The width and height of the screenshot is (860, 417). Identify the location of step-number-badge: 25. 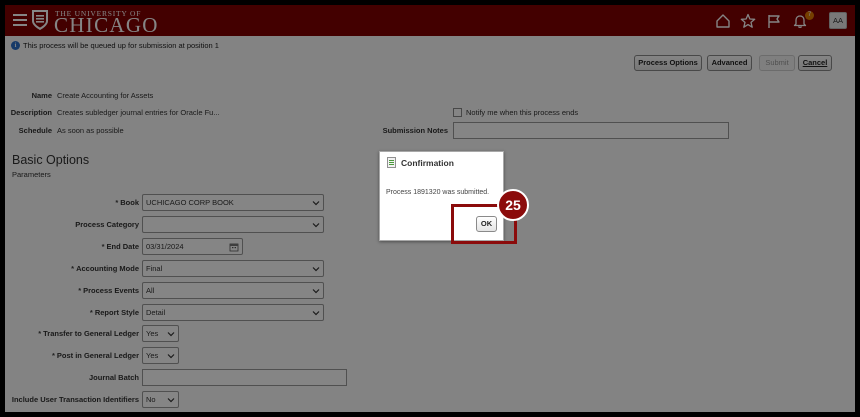
(513, 205).